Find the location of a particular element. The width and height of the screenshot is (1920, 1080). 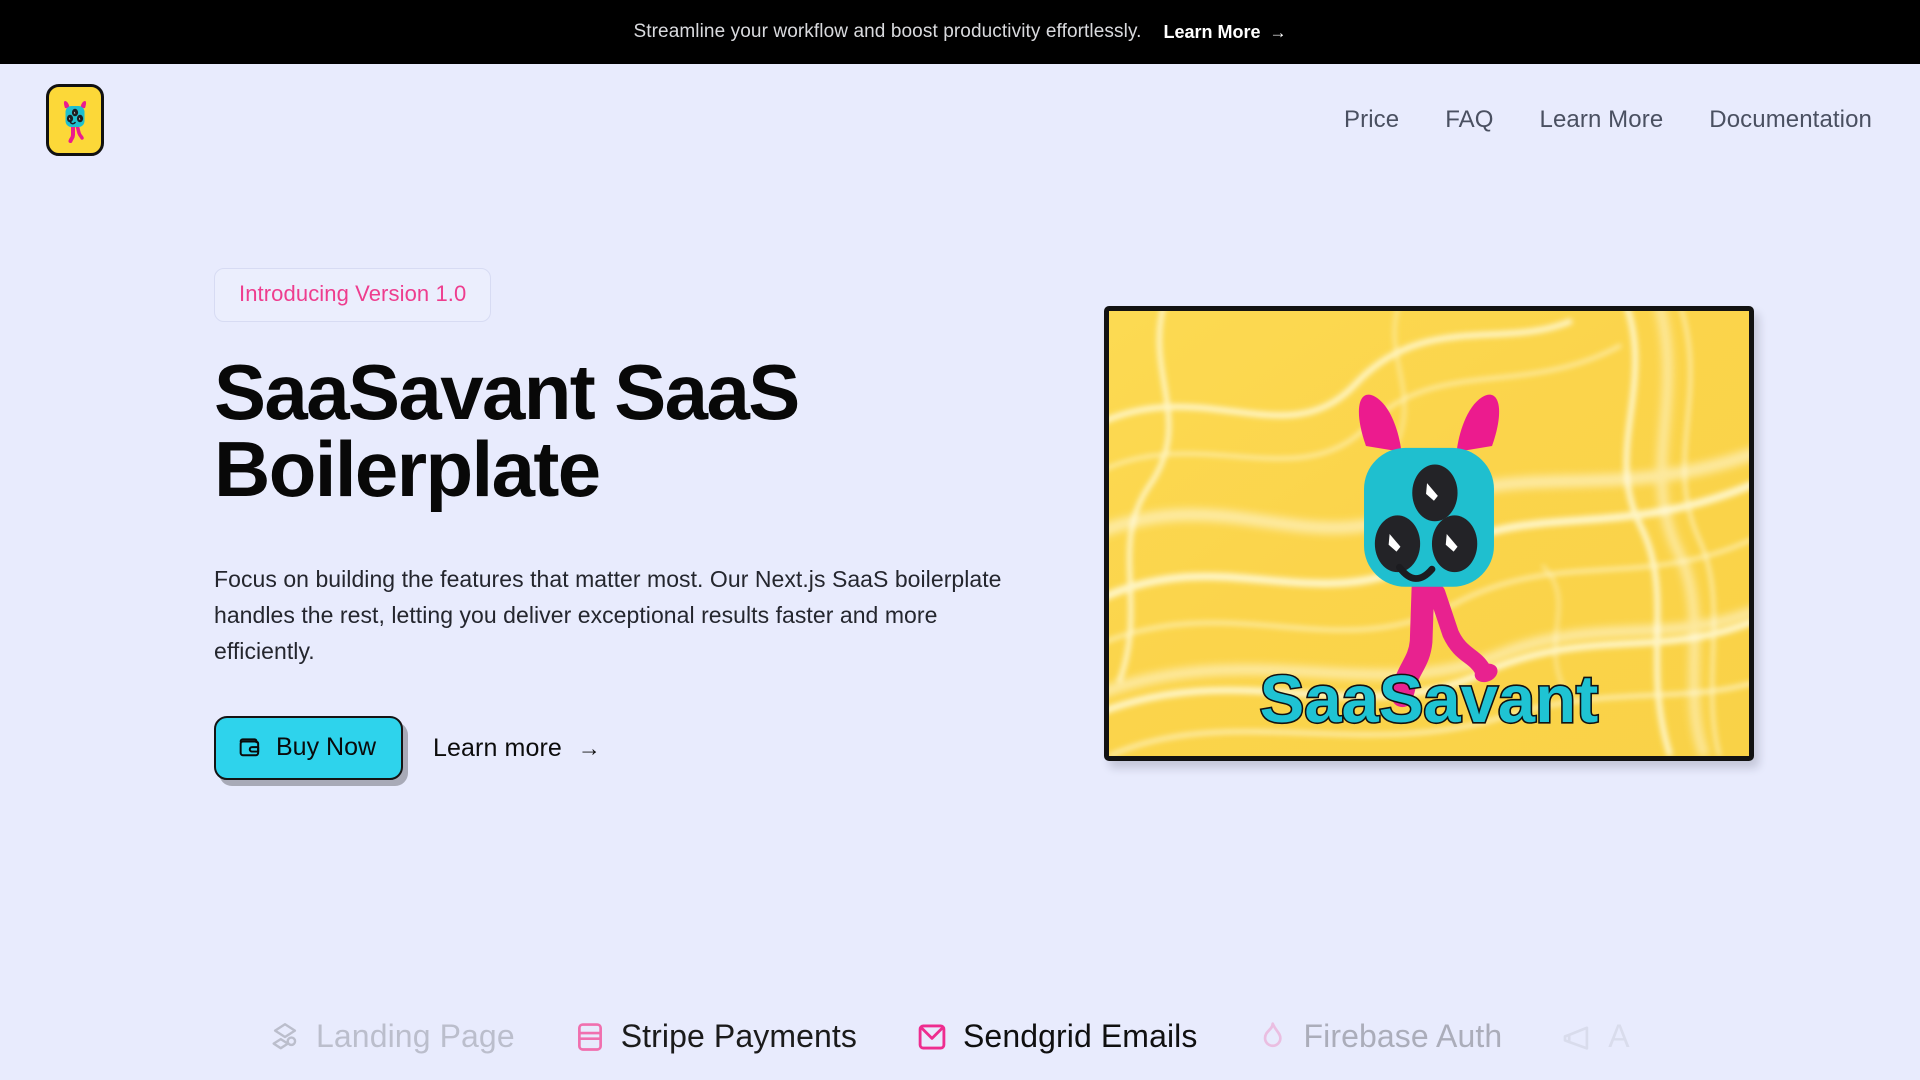

wallet-icon is located at coordinates (249, 747).